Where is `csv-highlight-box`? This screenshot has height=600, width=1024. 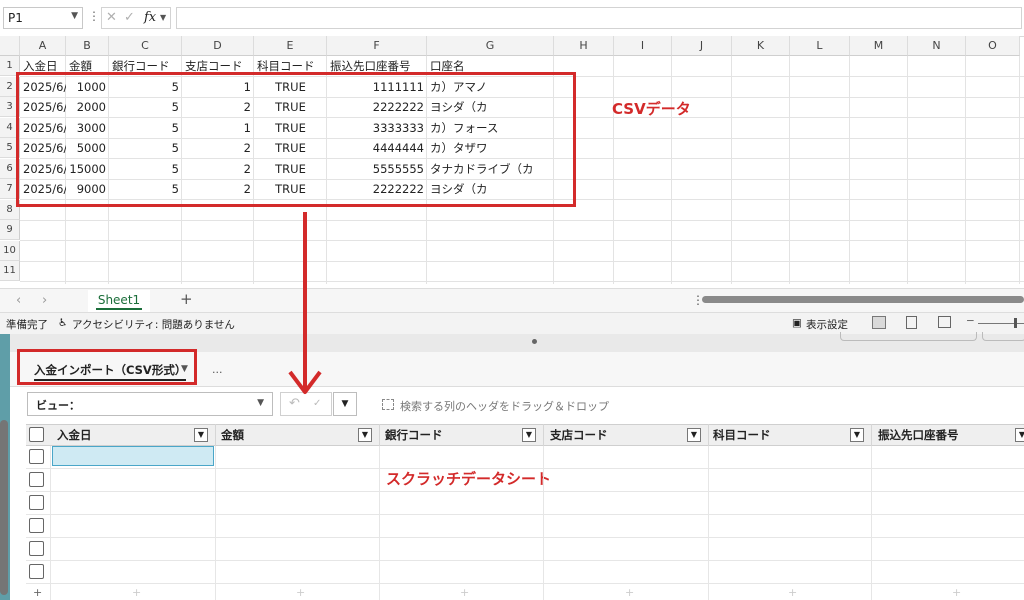 csv-highlight-box is located at coordinates (296, 139).